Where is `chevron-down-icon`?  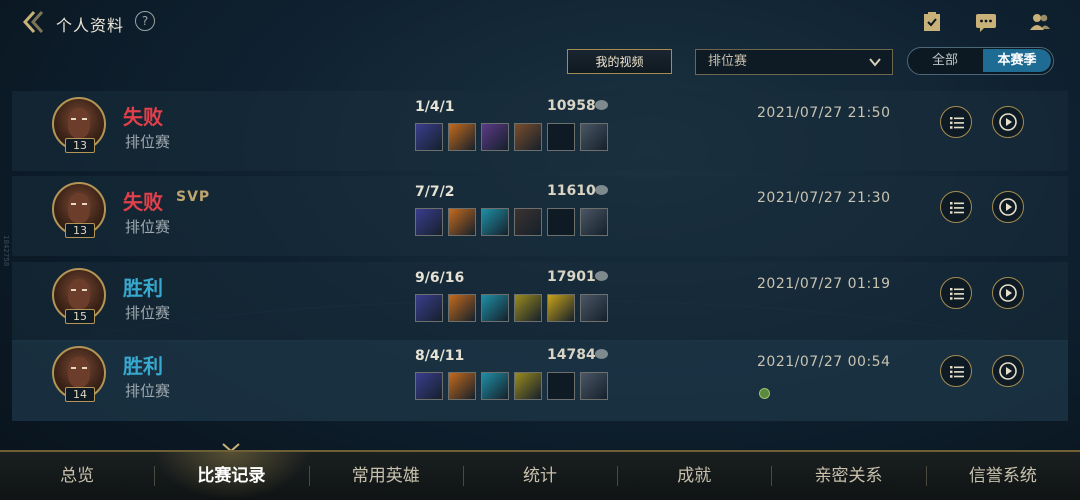 chevron-down-icon is located at coordinates (875, 62).